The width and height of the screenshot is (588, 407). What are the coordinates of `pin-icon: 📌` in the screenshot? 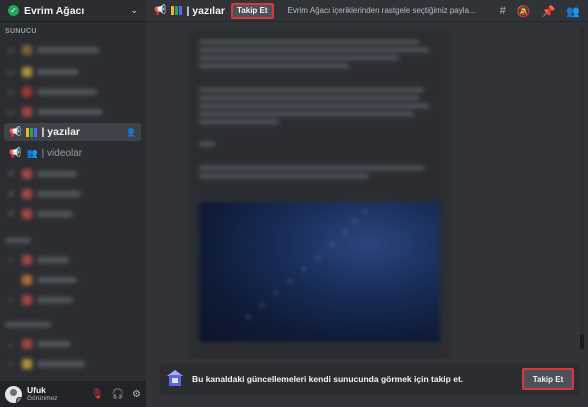 It's located at (549, 11).